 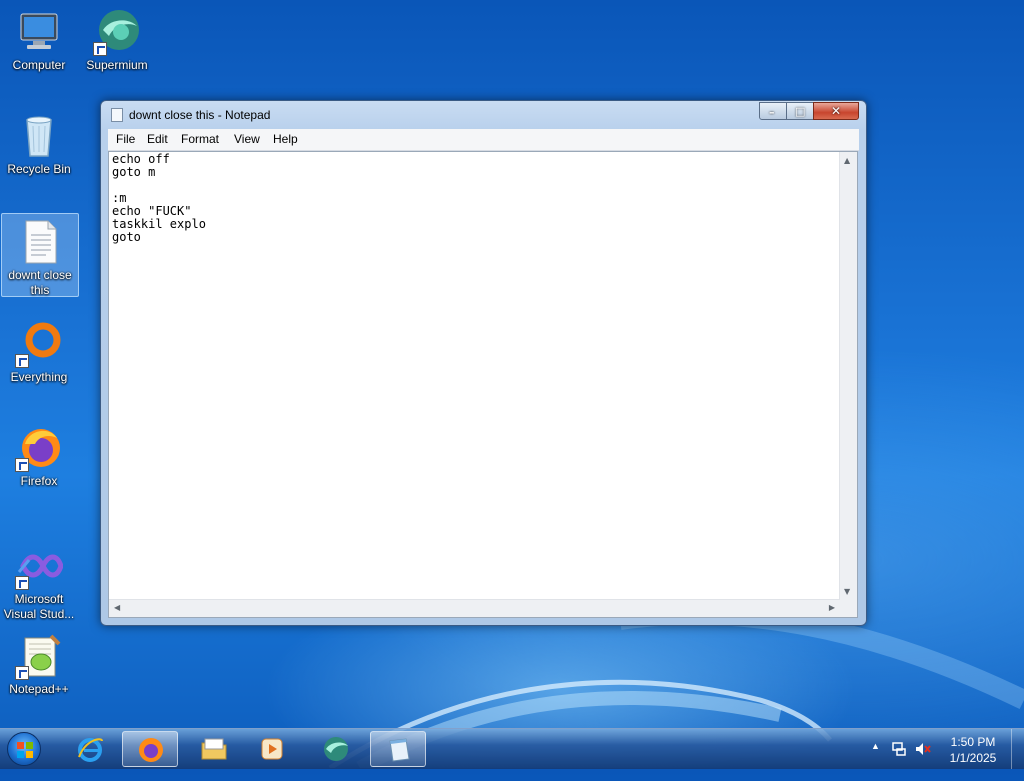 I want to click on desktop-icon-firefox: Firefox, so click(x=39, y=454).